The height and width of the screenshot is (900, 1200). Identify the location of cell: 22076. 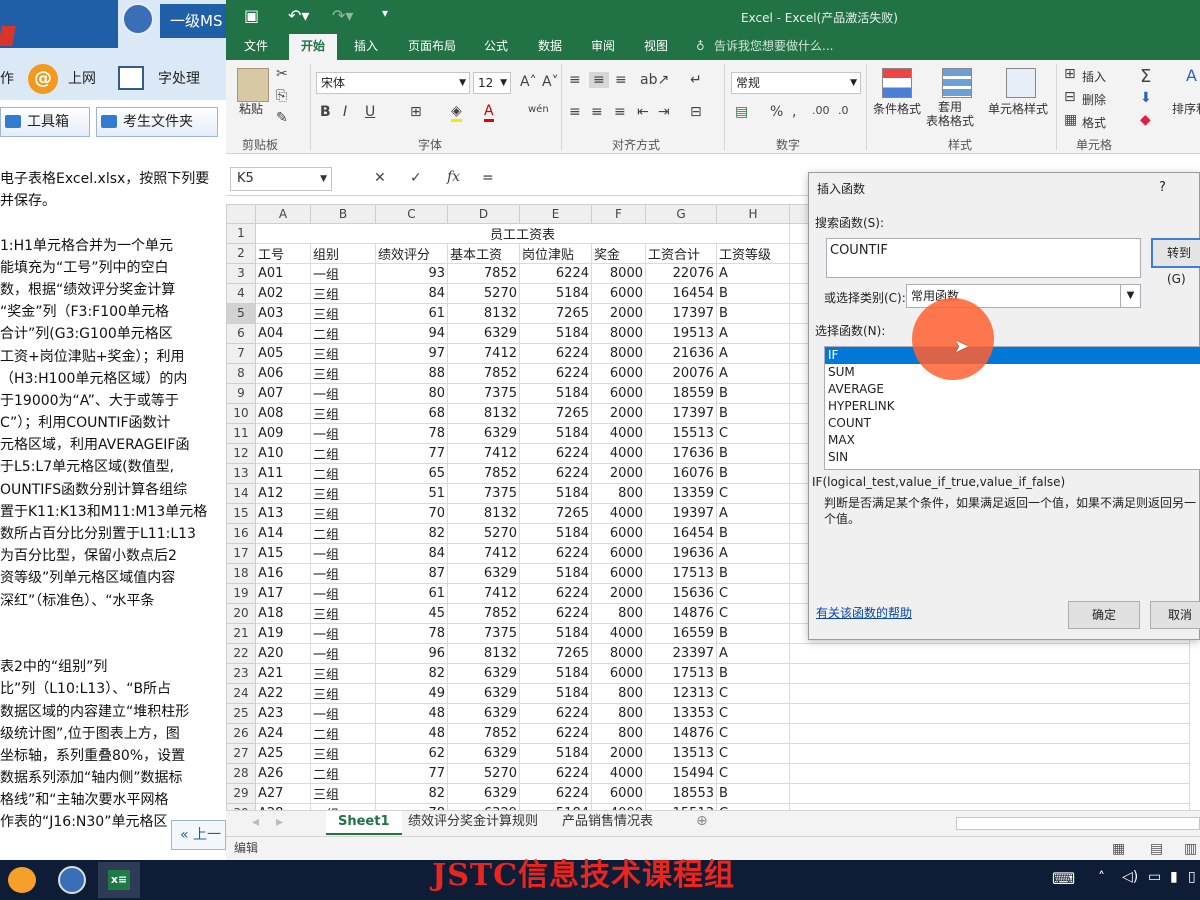
(681, 273).